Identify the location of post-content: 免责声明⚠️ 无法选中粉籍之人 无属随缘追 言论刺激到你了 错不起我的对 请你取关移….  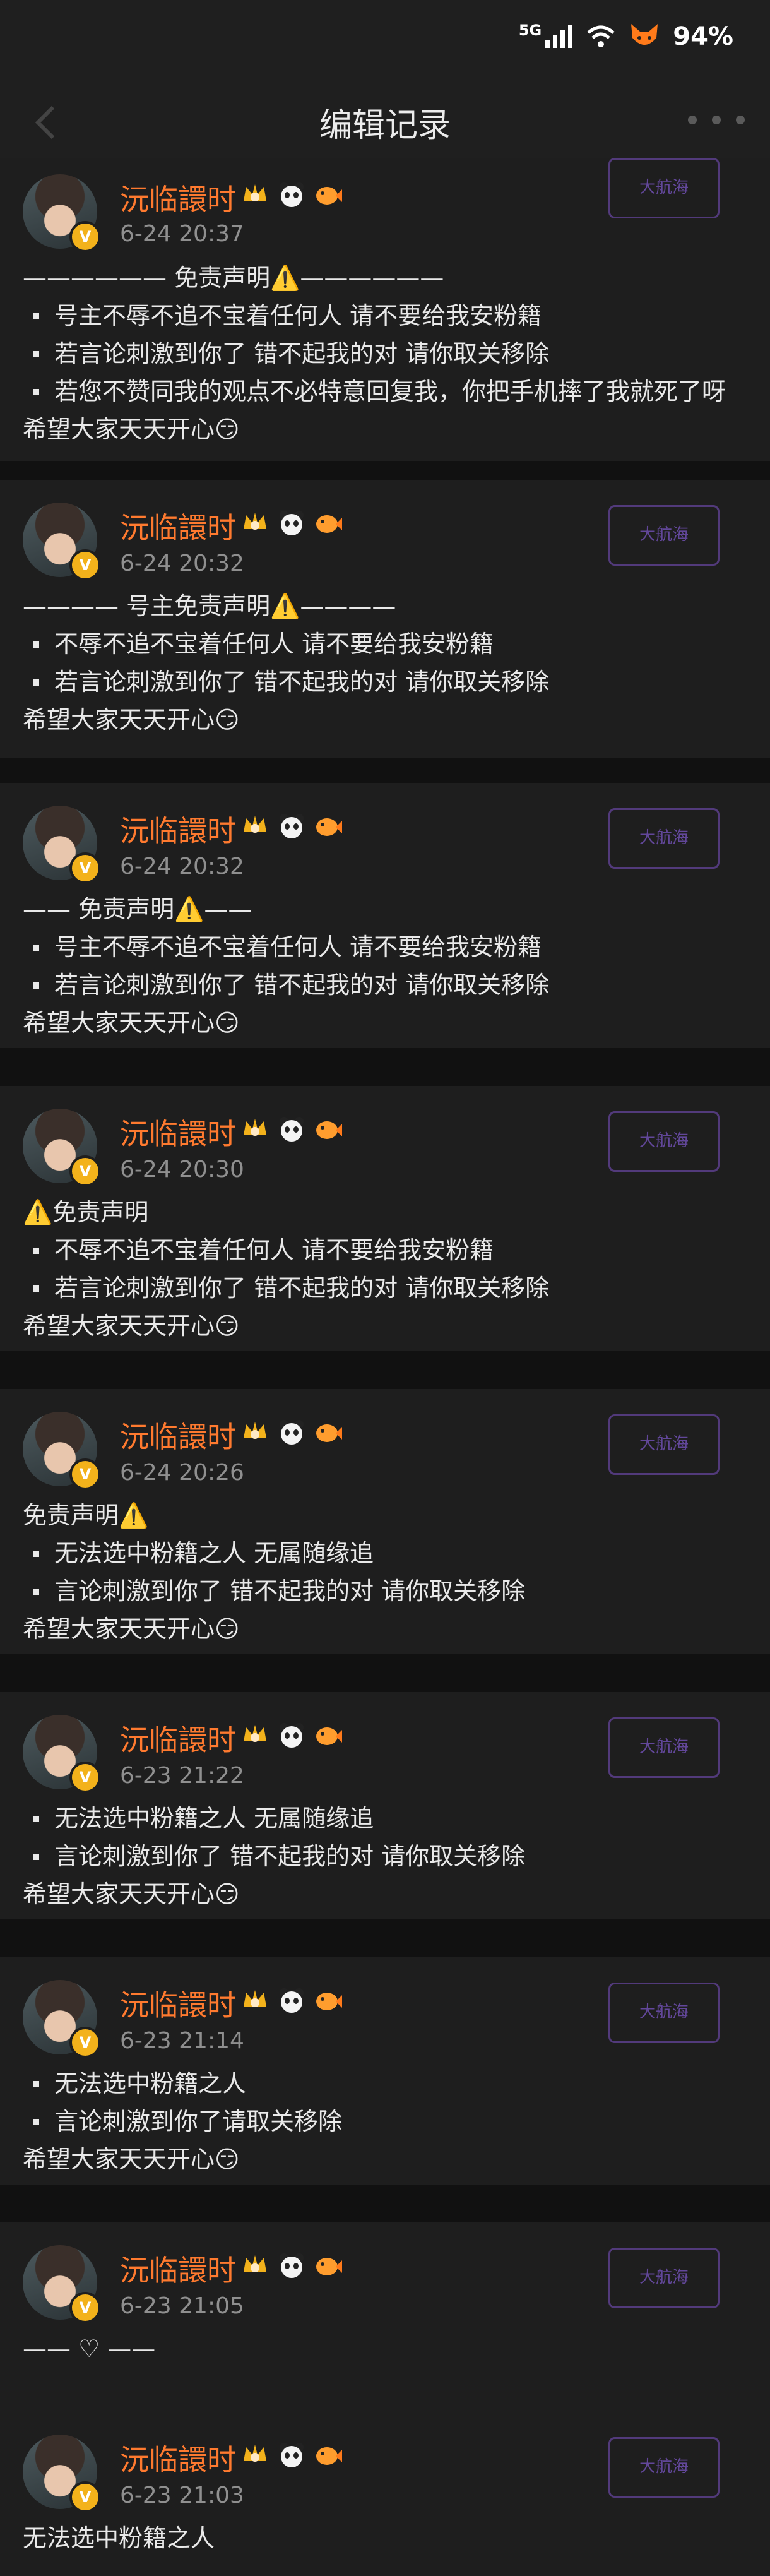
(387, 1572).